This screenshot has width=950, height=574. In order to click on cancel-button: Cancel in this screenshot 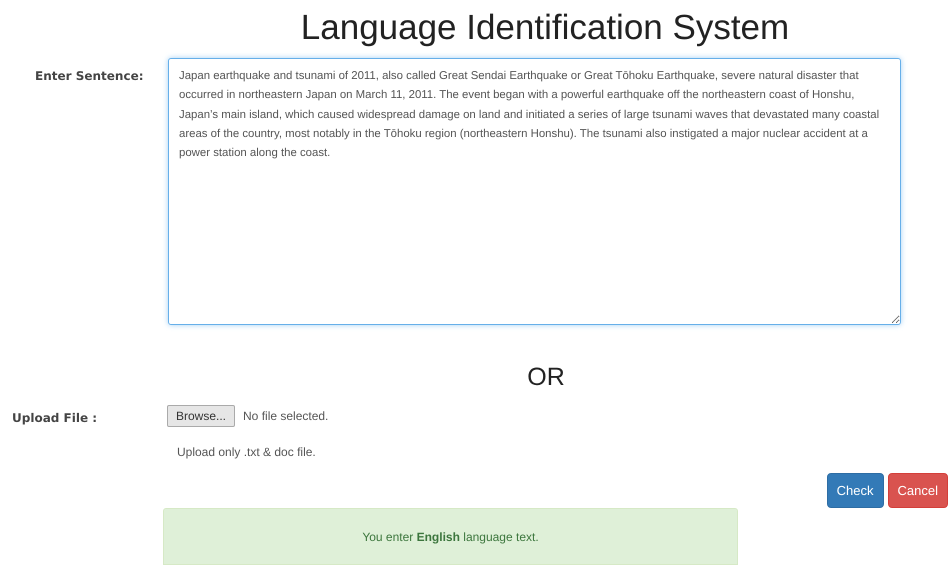, I will do `click(918, 490)`.